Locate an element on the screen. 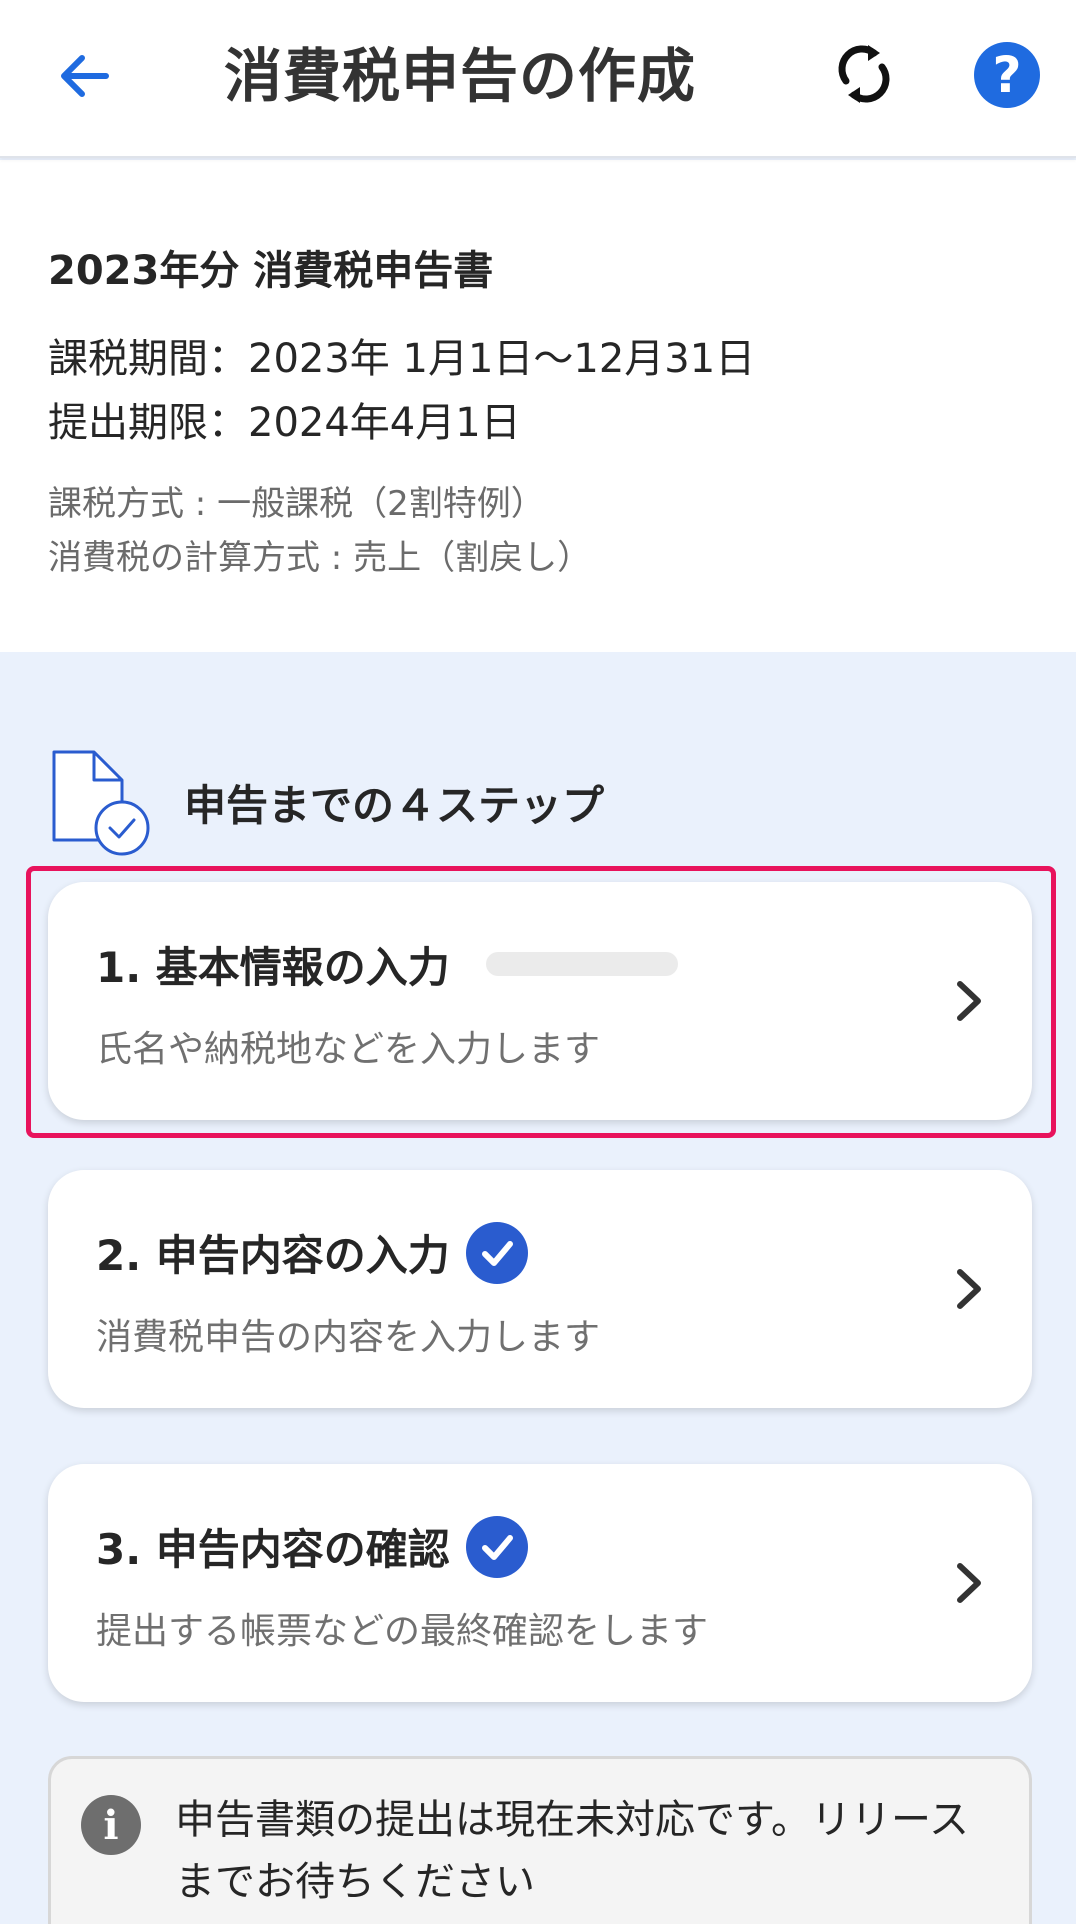  progress-indicator is located at coordinates (582, 964).